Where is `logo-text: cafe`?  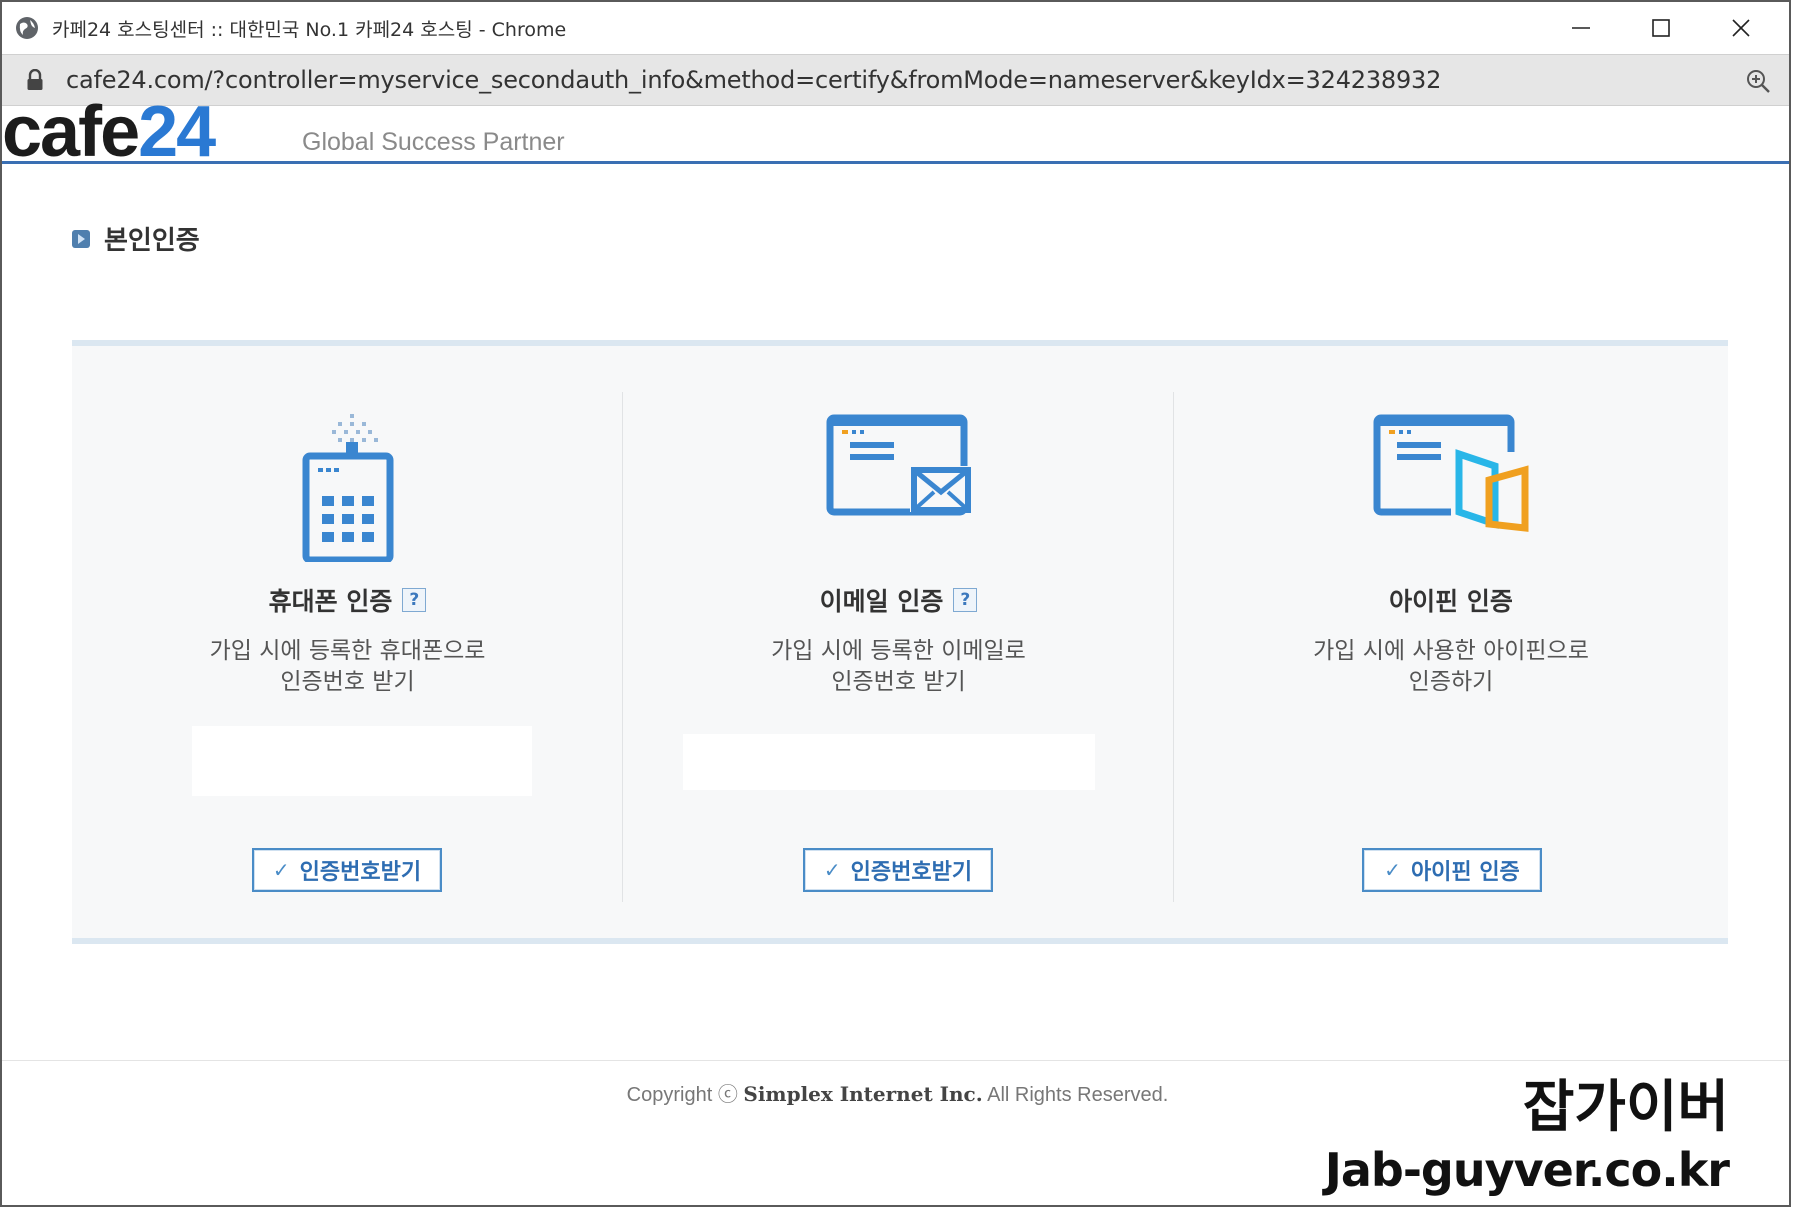
logo-text: cafe is located at coordinates (71, 132).